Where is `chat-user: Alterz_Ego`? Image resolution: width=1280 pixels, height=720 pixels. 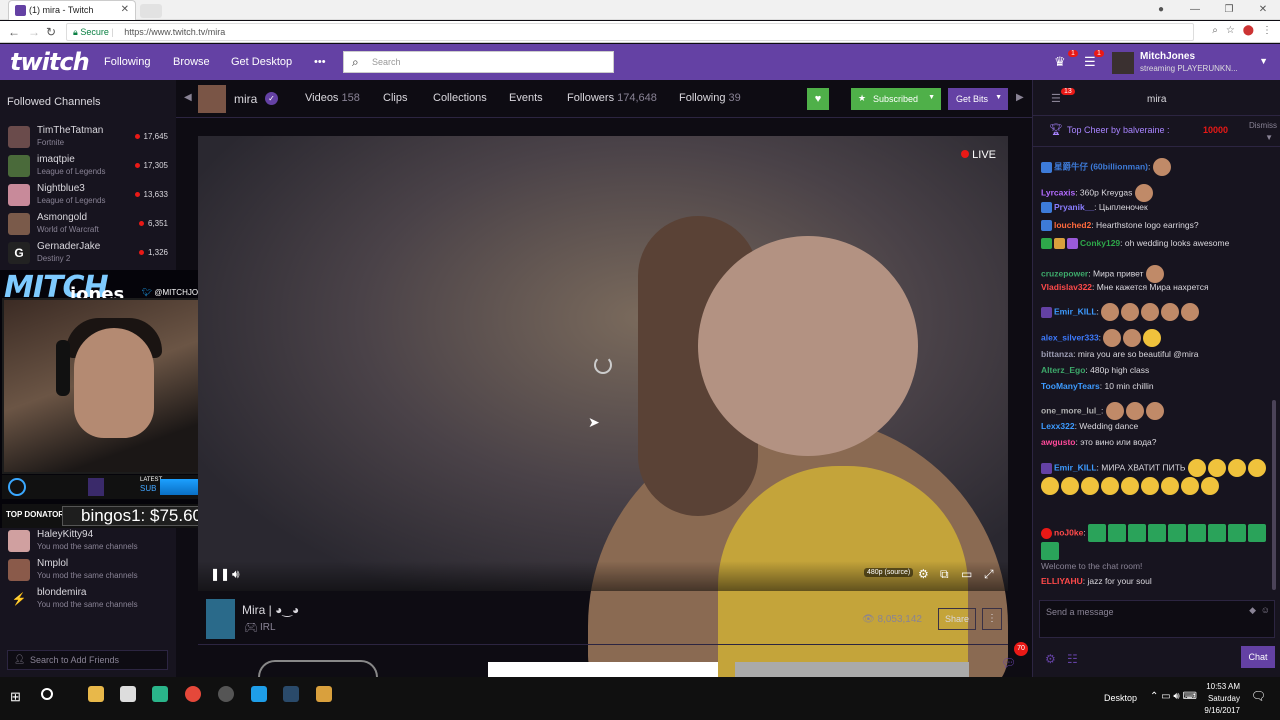
chat-user: Alterz_Ego is located at coordinates (1063, 370).